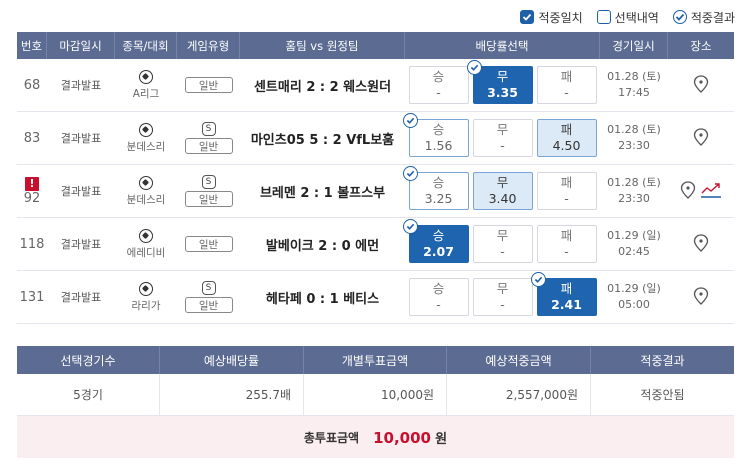 Image resolution: width=743 pixels, height=469 pixels. I want to click on match-date: 01.29 (일), so click(634, 235).